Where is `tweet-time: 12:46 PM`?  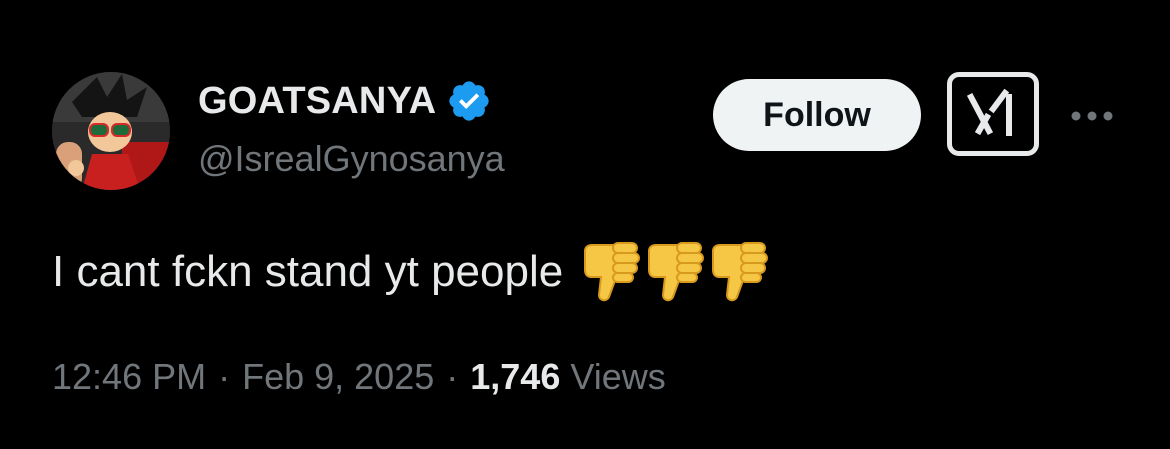
tweet-time: 12:46 PM is located at coordinates (129, 377).